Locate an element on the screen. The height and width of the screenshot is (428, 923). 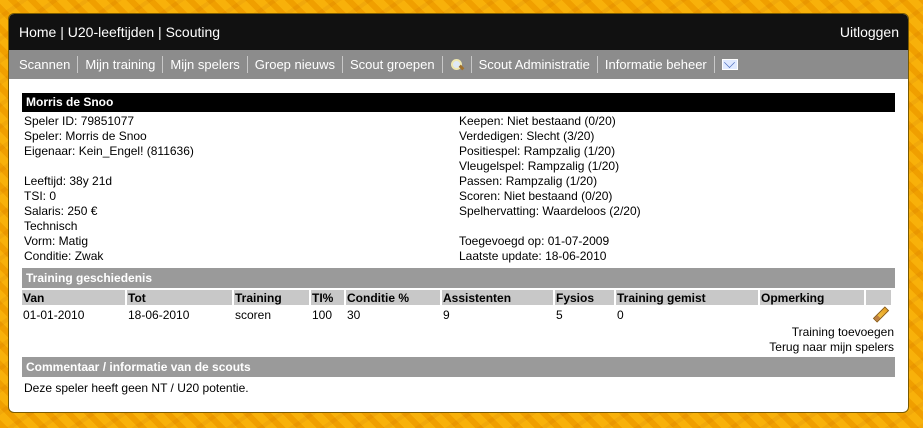
nav-item-scout-administratie: Scout Administratie is located at coordinates (535, 64).